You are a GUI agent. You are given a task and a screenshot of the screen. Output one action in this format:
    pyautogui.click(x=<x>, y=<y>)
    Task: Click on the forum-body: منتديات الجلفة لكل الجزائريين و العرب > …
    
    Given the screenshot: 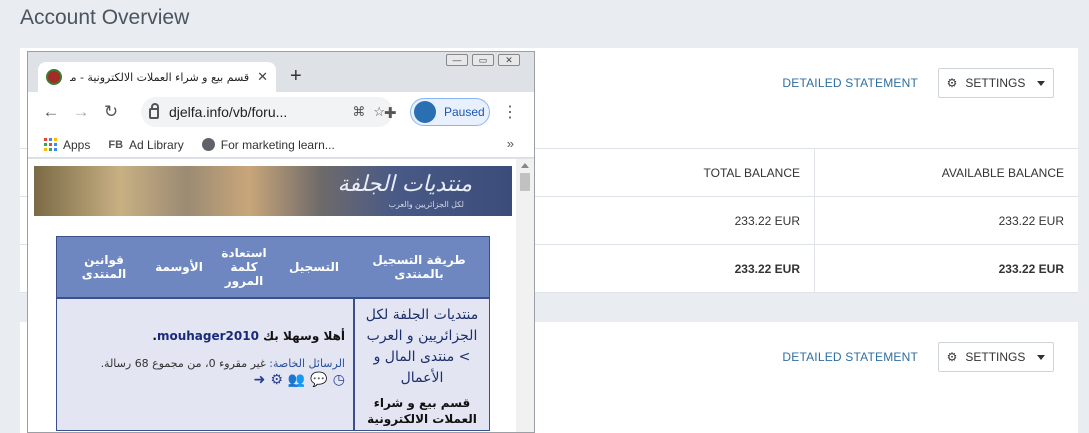 What is the action you would take?
    pyautogui.click(x=273, y=364)
    